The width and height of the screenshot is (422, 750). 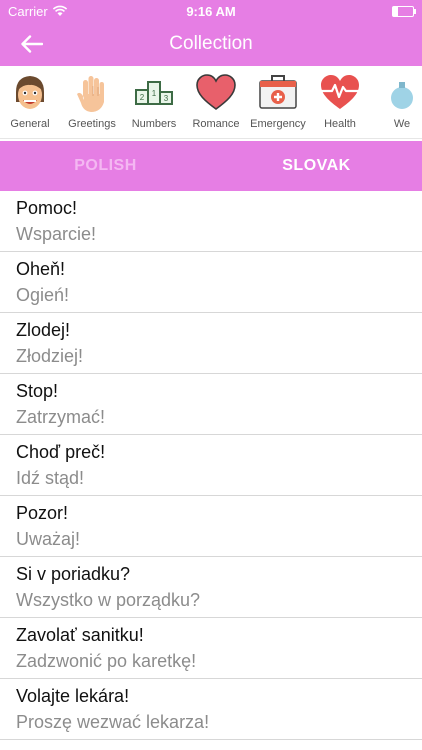 I want to click on list-item: Choď preč! Idź stąd!, so click(x=211, y=465).